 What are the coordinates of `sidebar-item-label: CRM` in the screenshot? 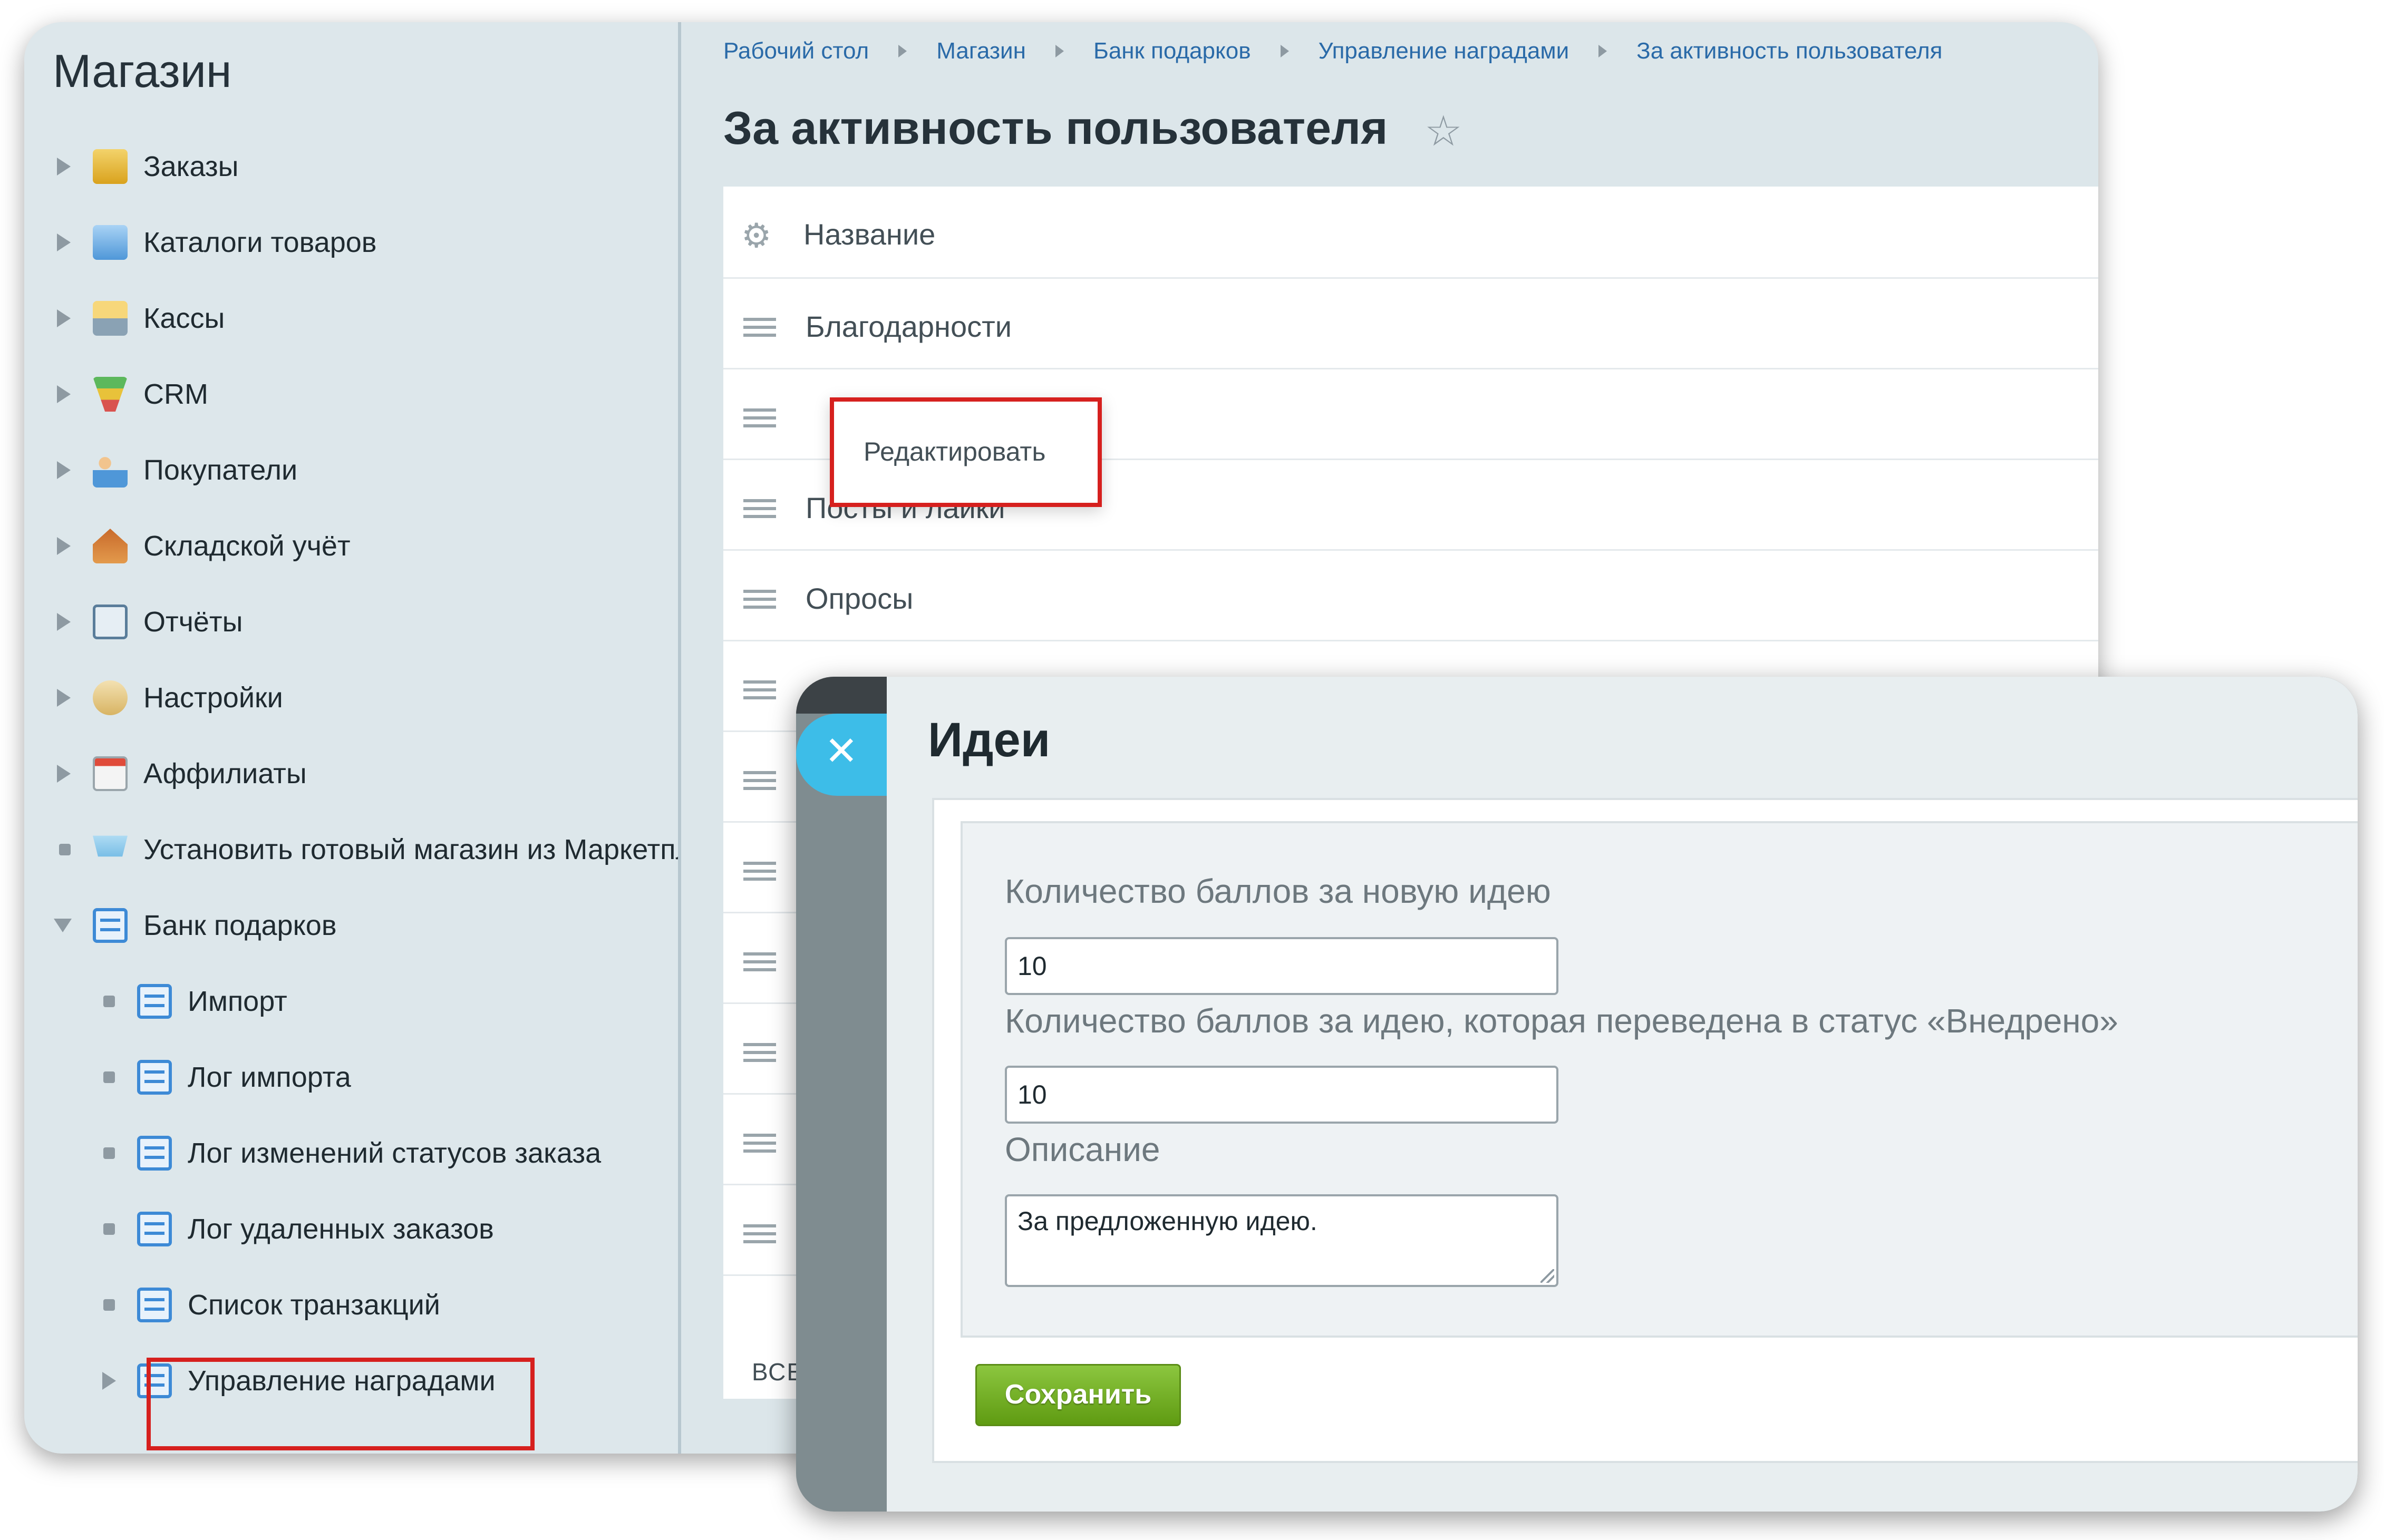 It's located at (175, 394).